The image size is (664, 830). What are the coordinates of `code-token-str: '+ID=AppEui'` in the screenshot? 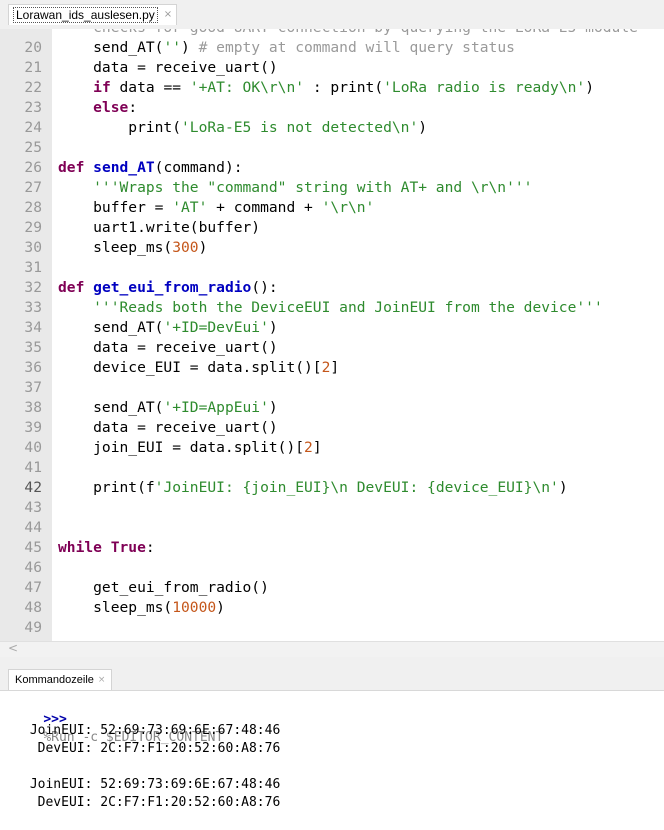 It's located at (216, 407).